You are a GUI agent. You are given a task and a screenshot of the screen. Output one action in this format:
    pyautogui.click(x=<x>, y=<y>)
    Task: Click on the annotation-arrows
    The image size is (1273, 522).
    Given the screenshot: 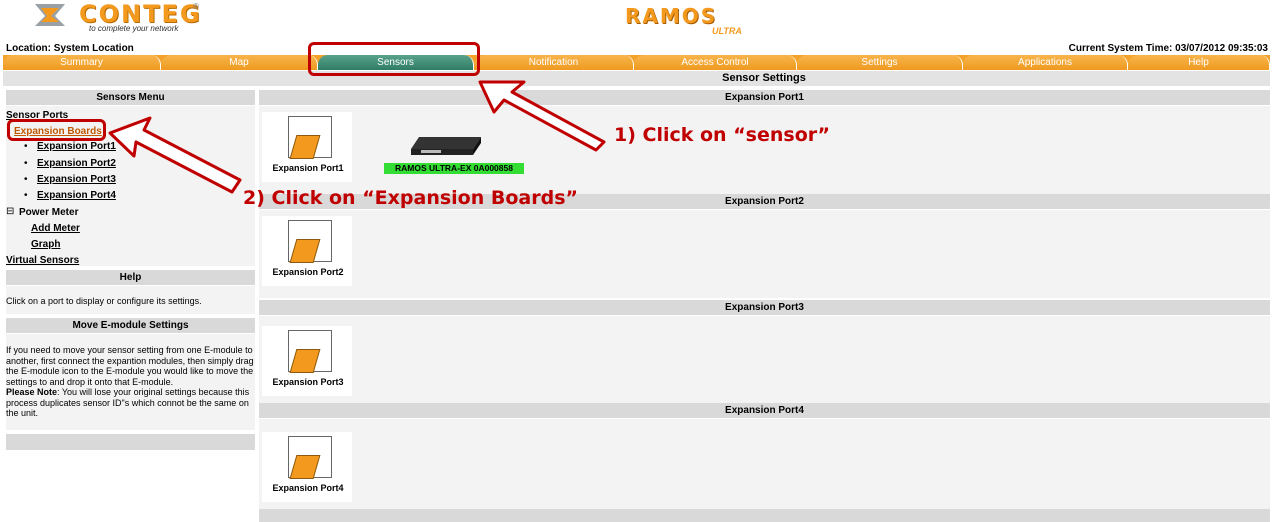 What is the action you would take?
    pyautogui.click(x=357, y=137)
    